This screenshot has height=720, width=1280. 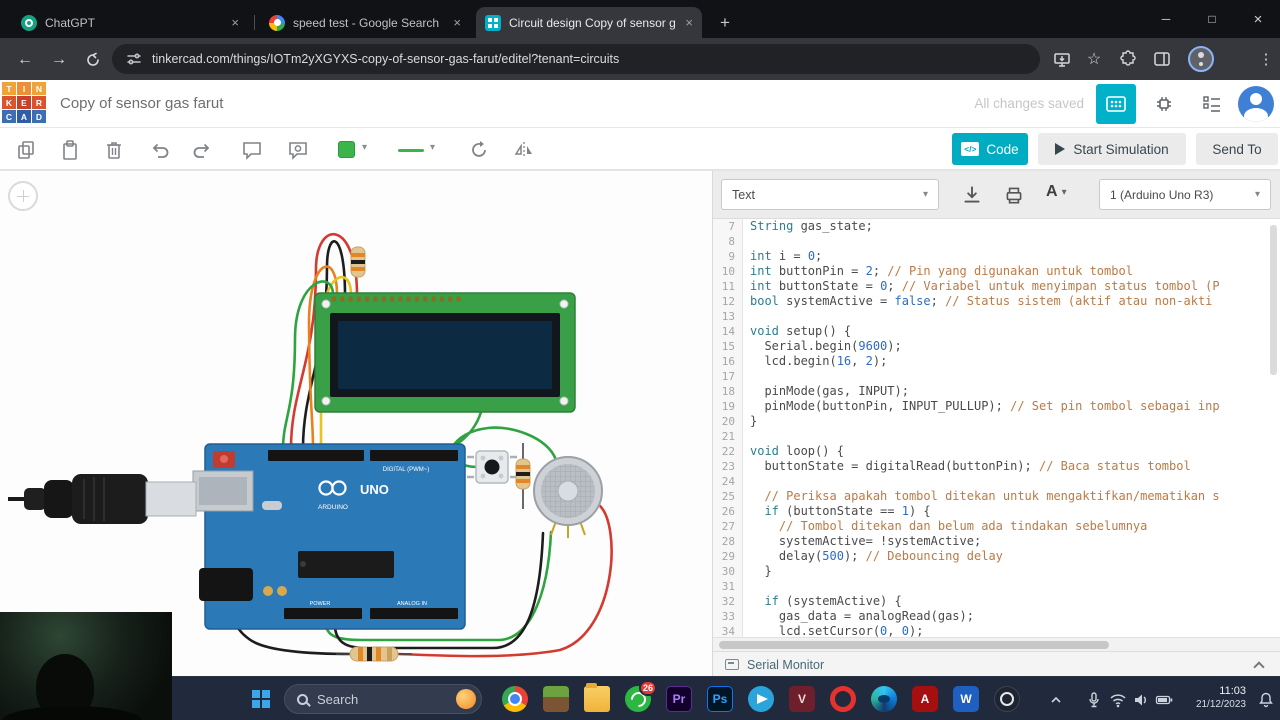 What do you see at coordinates (1162, 59) in the screenshot?
I see `side-panel-icon` at bounding box center [1162, 59].